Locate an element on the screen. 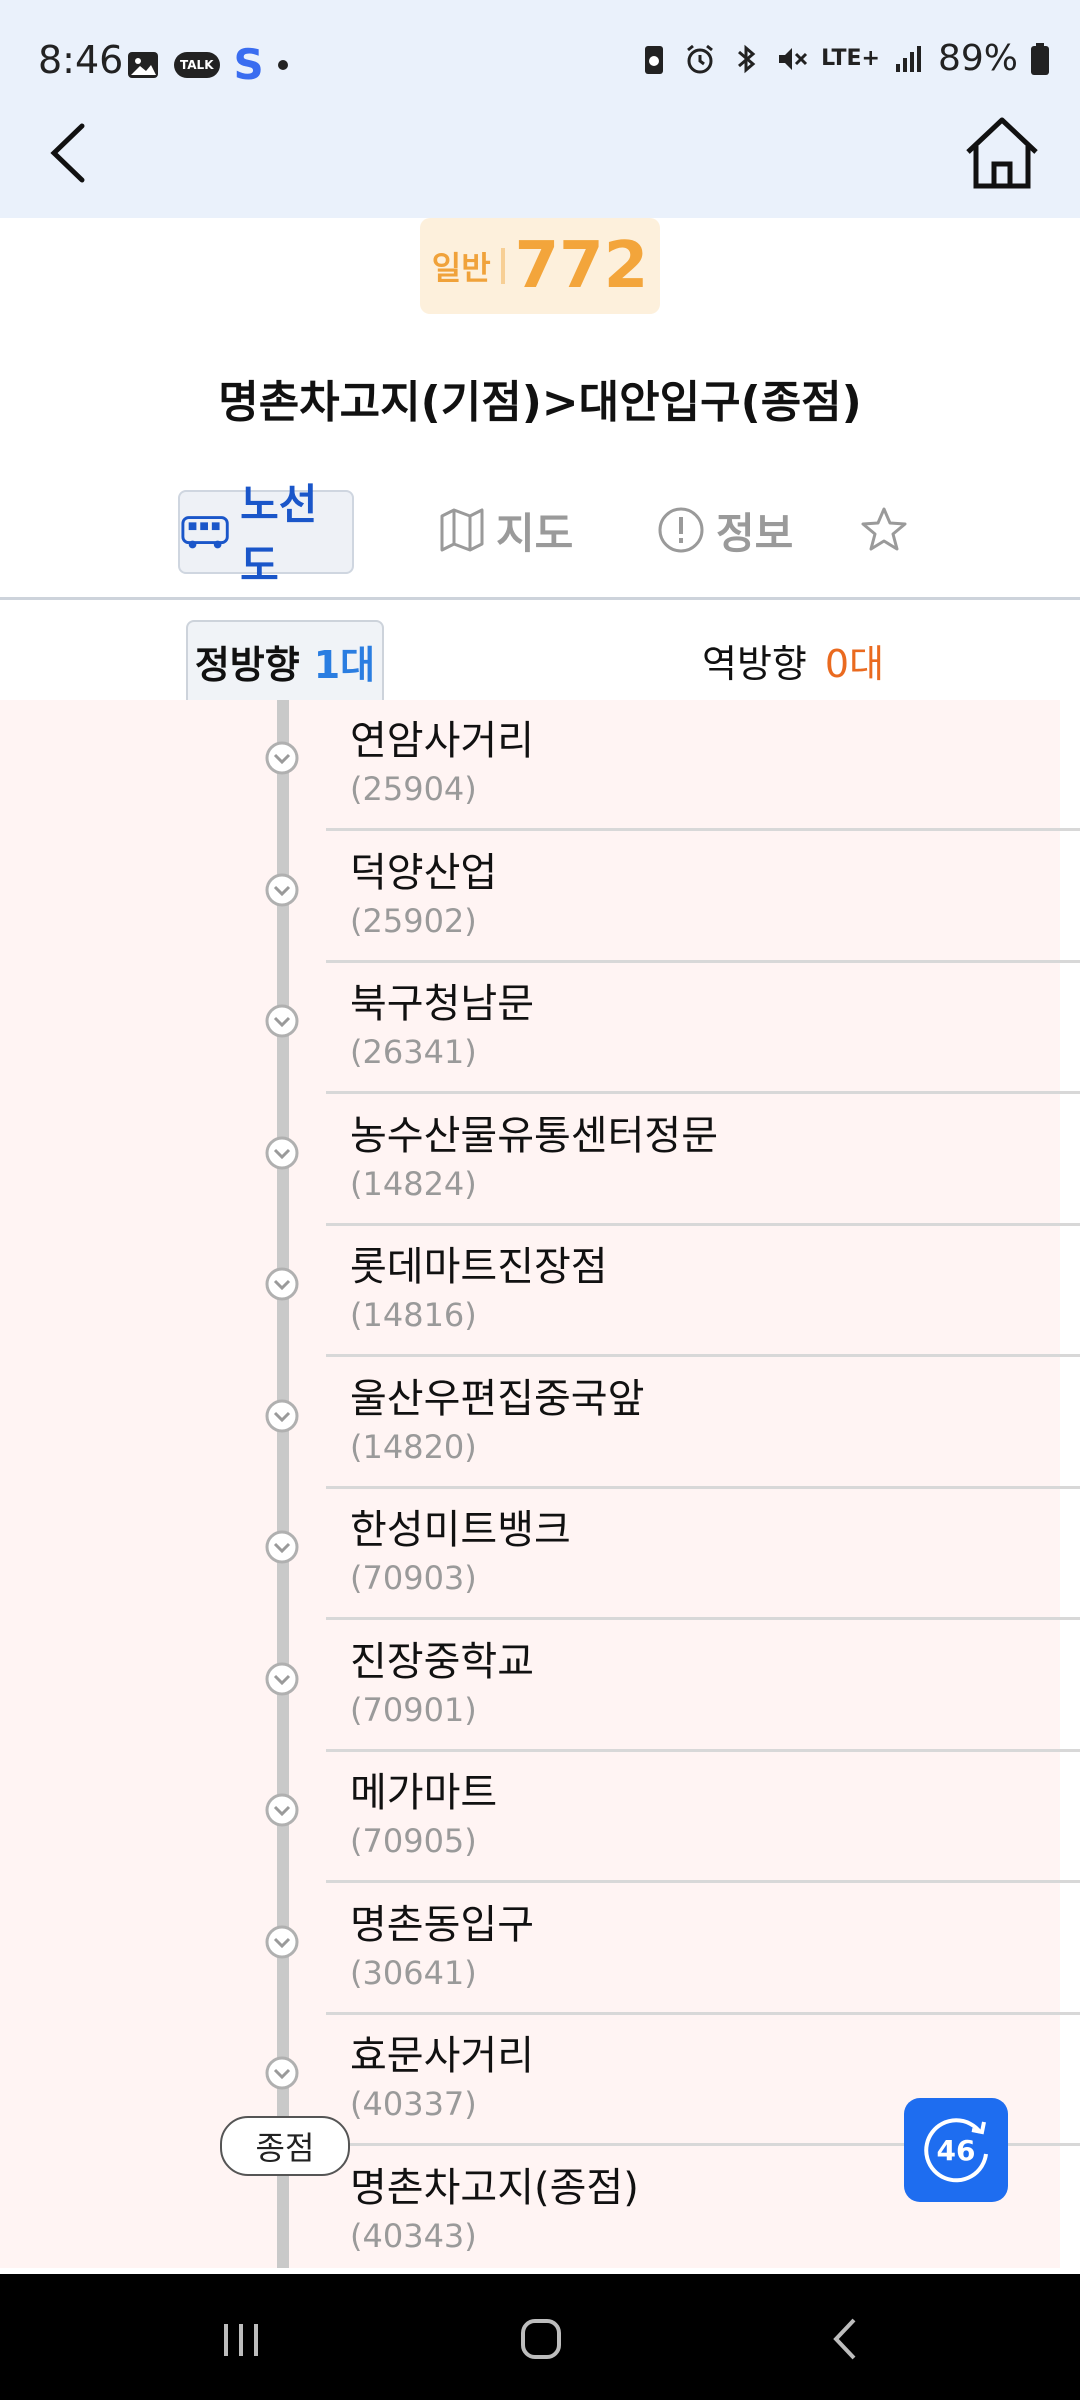  stop-item: 농수산물유통센터정문 (14824) is located at coordinates (540, 1160).